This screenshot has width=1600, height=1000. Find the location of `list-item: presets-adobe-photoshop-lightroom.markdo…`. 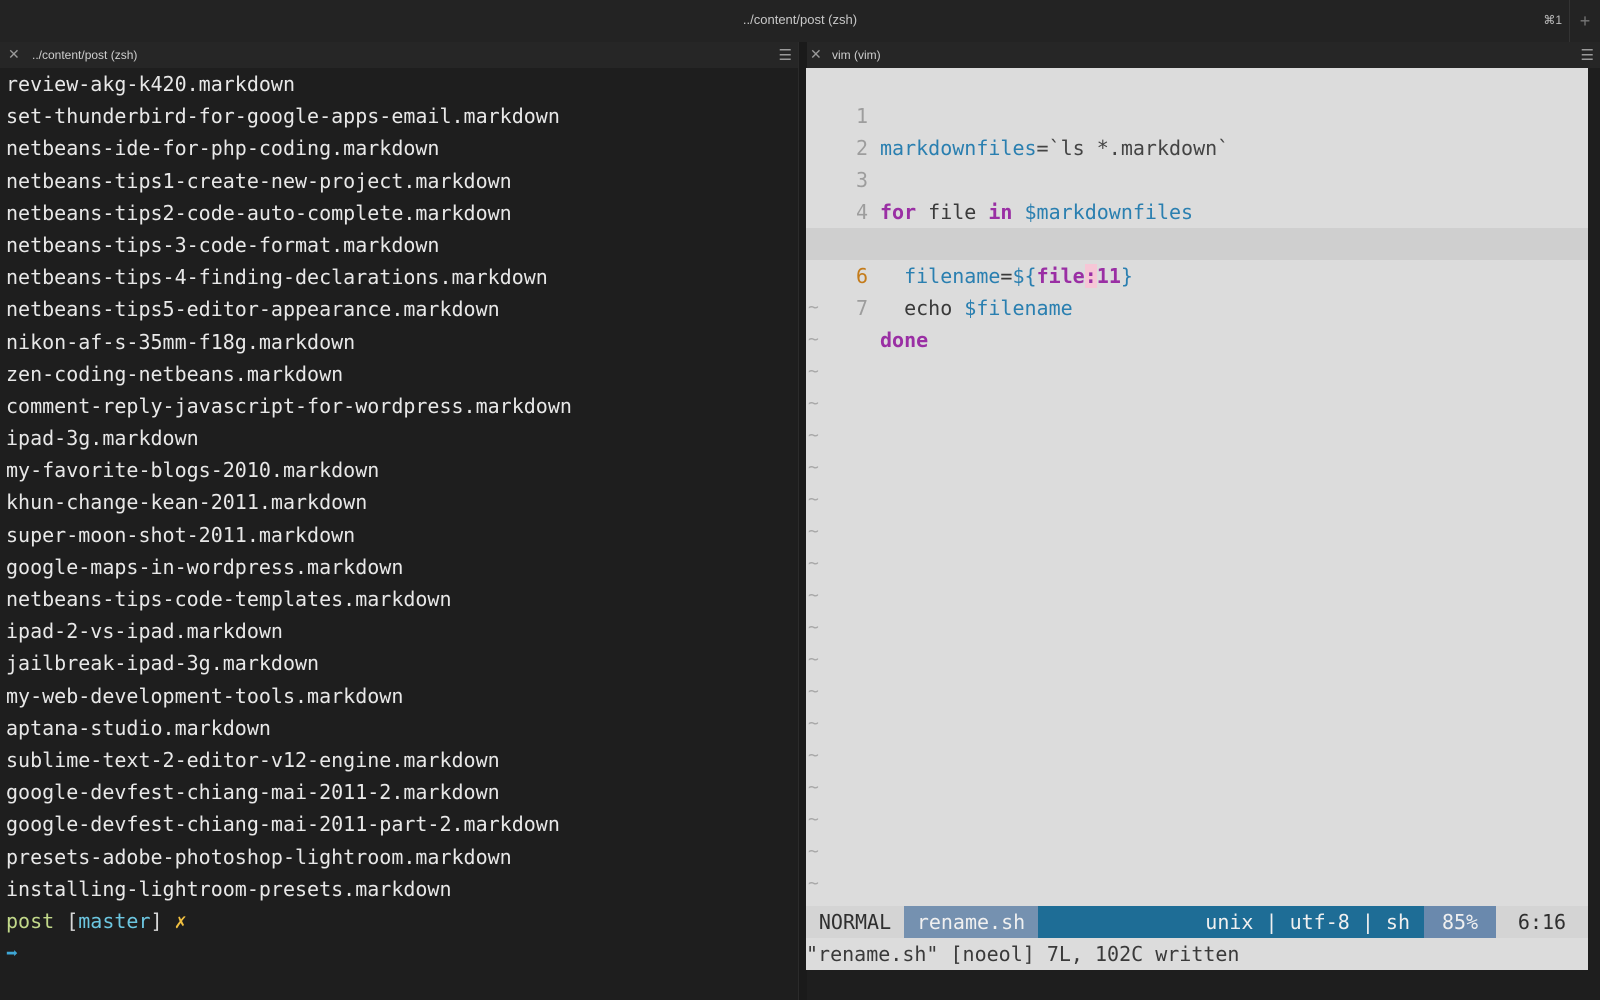

list-item: presets-adobe-photoshop-lightroom.markdo… is located at coordinates (259, 856).